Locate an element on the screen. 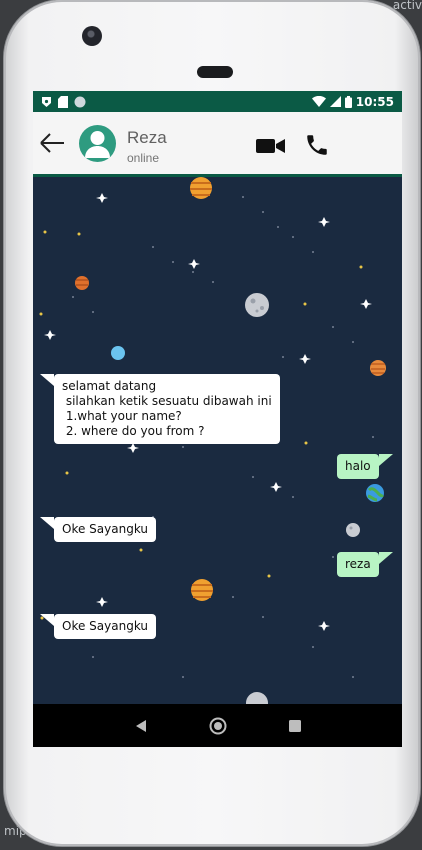 Image resolution: width=422 pixels, height=850 pixels. contact-status: online is located at coordinates (143, 158).